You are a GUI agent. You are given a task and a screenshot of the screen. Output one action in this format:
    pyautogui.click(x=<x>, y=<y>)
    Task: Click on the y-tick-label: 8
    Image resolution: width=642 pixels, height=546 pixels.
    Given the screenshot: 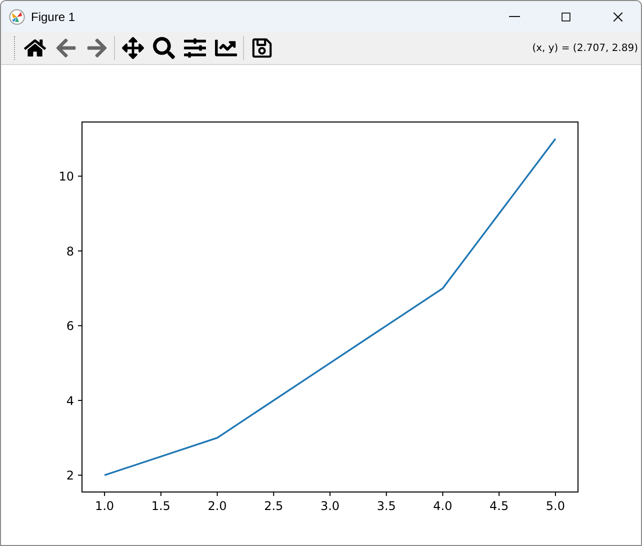 What is the action you would take?
    pyautogui.click(x=70, y=251)
    